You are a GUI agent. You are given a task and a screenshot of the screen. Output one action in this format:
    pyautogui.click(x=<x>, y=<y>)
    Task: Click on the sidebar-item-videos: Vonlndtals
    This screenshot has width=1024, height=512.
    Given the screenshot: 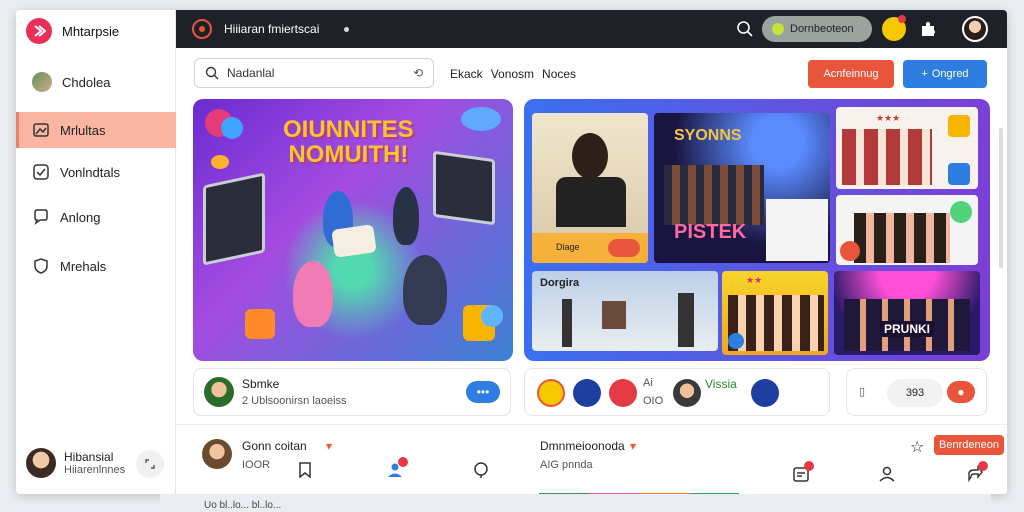 What is the action you would take?
    pyautogui.click(x=96, y=172)
    